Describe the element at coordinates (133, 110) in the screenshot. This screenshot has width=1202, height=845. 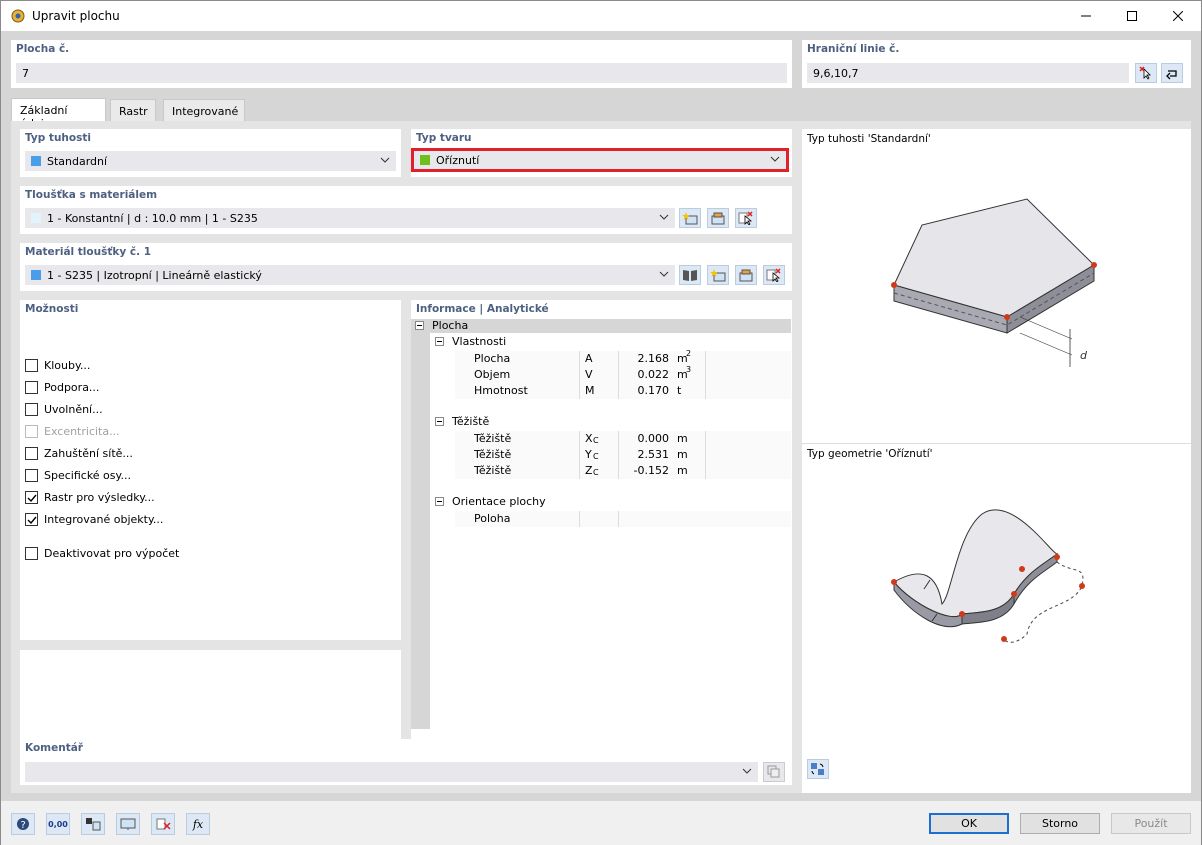
I see `tab-raster: Rastr` at that location.